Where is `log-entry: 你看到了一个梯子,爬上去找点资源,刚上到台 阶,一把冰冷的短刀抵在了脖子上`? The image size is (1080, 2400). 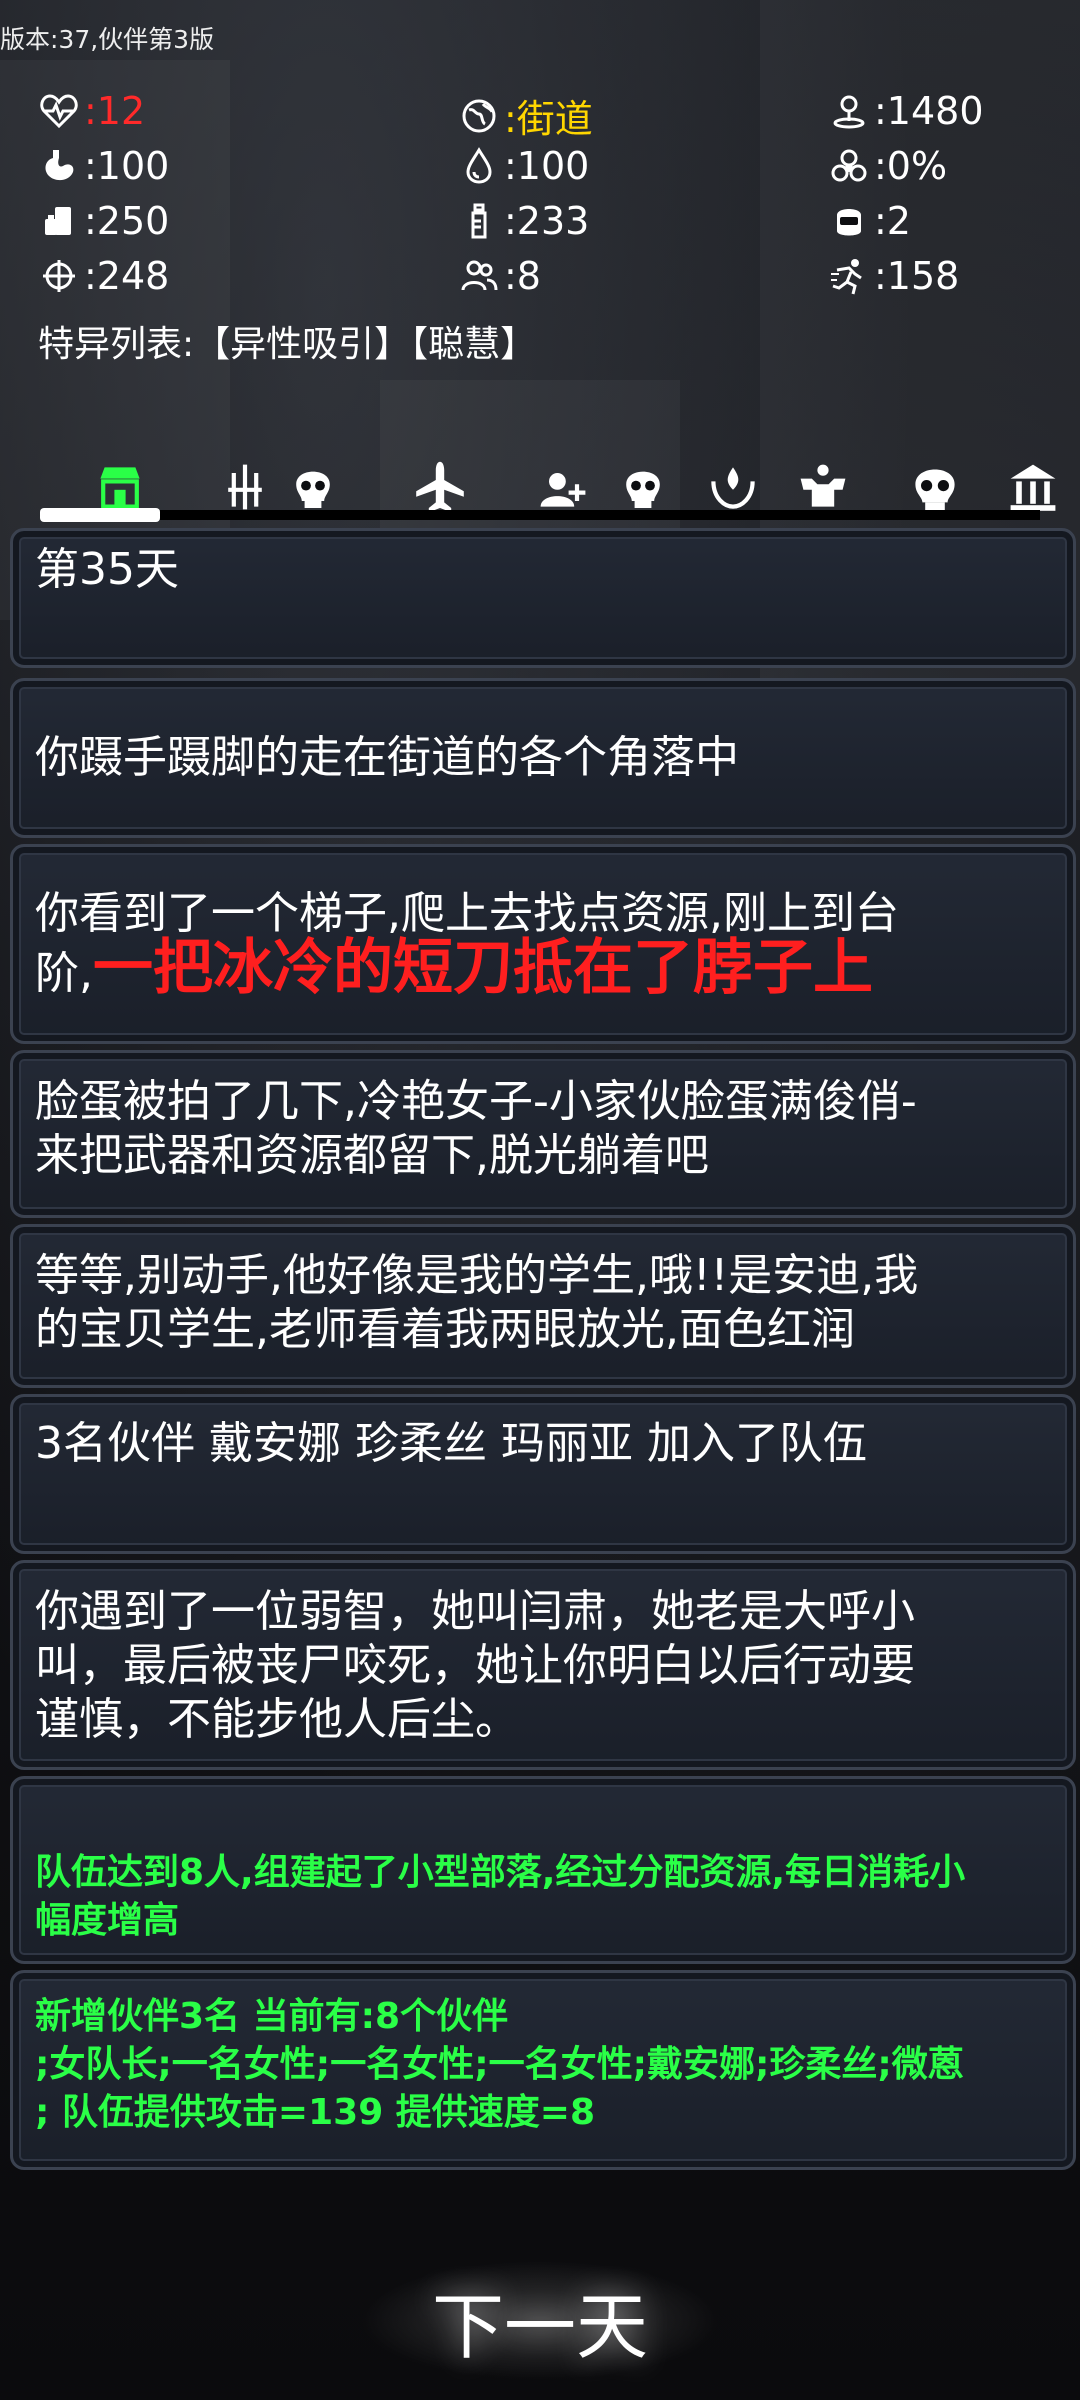
log-entry: 你看到了一个梯子,爬上去找点资源,刚上到台 阶,一把冰冷的短刀抵在了脖子上 is located at coordinates (543, 944).